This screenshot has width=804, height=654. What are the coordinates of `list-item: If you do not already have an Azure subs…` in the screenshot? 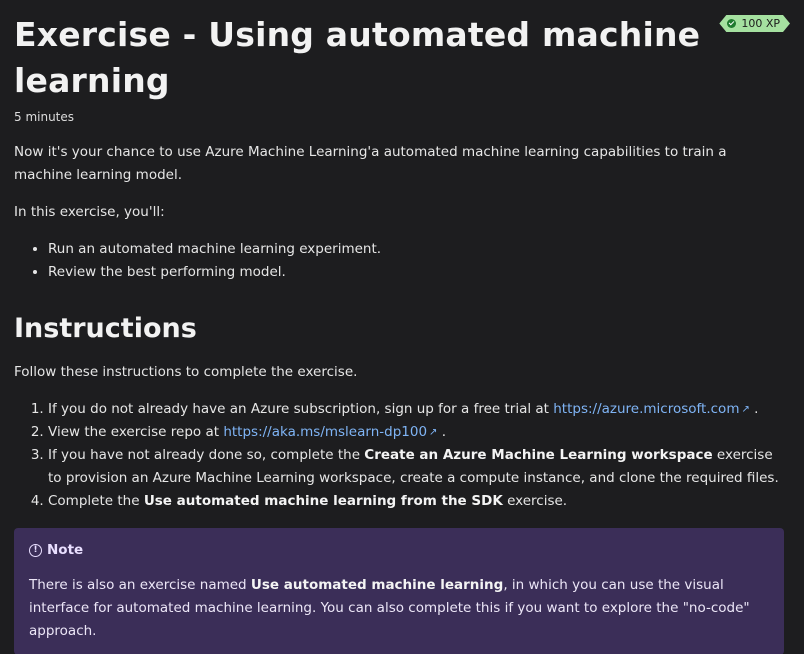 It's located at (416, 409).